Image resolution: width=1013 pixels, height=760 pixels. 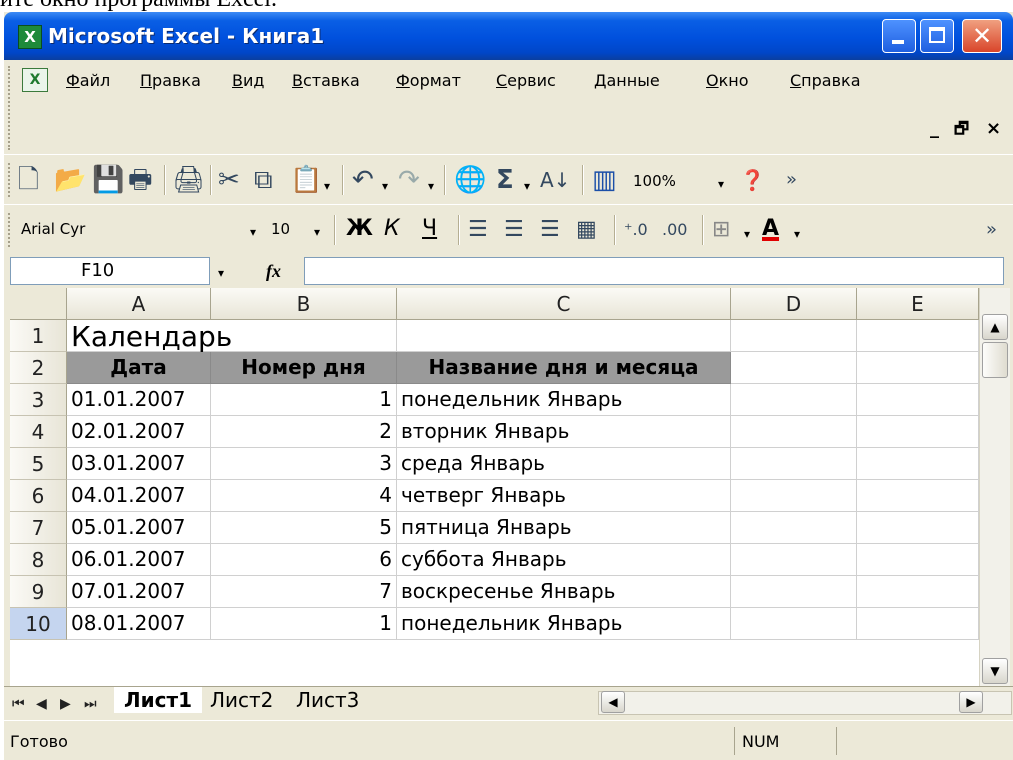 What do you see at coordinates (918, 496) in the screenshot?
I see `cell-e6` at bounding box center [918, 496].